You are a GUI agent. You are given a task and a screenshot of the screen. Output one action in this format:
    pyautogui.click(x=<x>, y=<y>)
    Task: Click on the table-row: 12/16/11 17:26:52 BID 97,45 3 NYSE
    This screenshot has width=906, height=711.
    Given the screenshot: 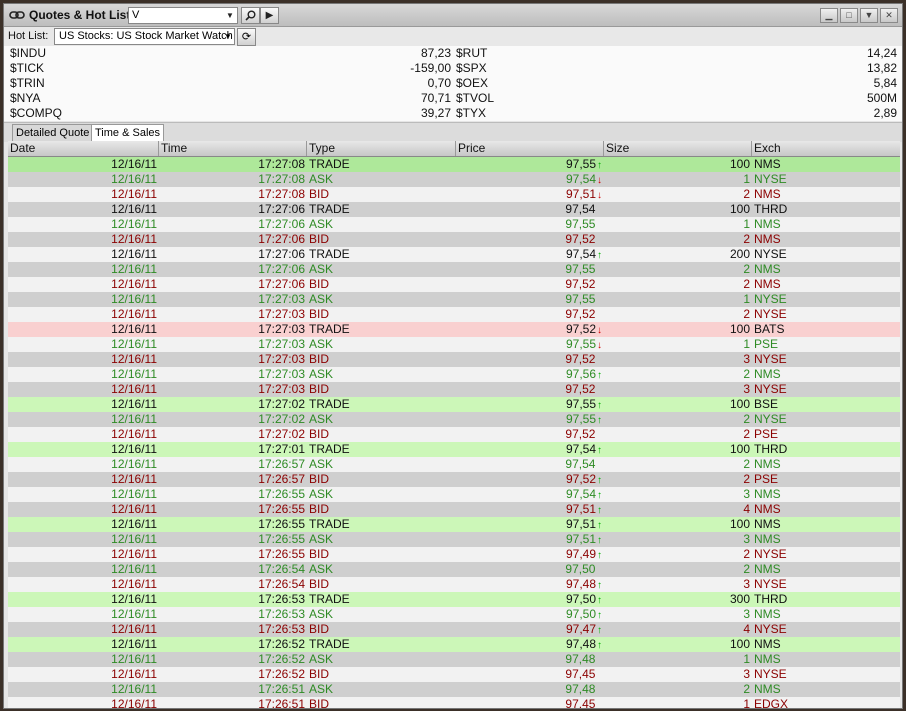 What is the action you would take?
    pyautogui.click(x=454, y=674)
    